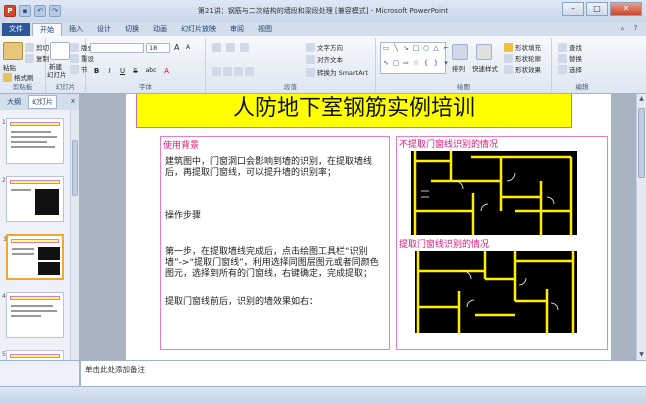 This screenshot has width=646, height=404. What do you see at coordinates (10, 11) in the screenshot?
I see `powerpoint-icon: P` at bounding box center [10, 11].